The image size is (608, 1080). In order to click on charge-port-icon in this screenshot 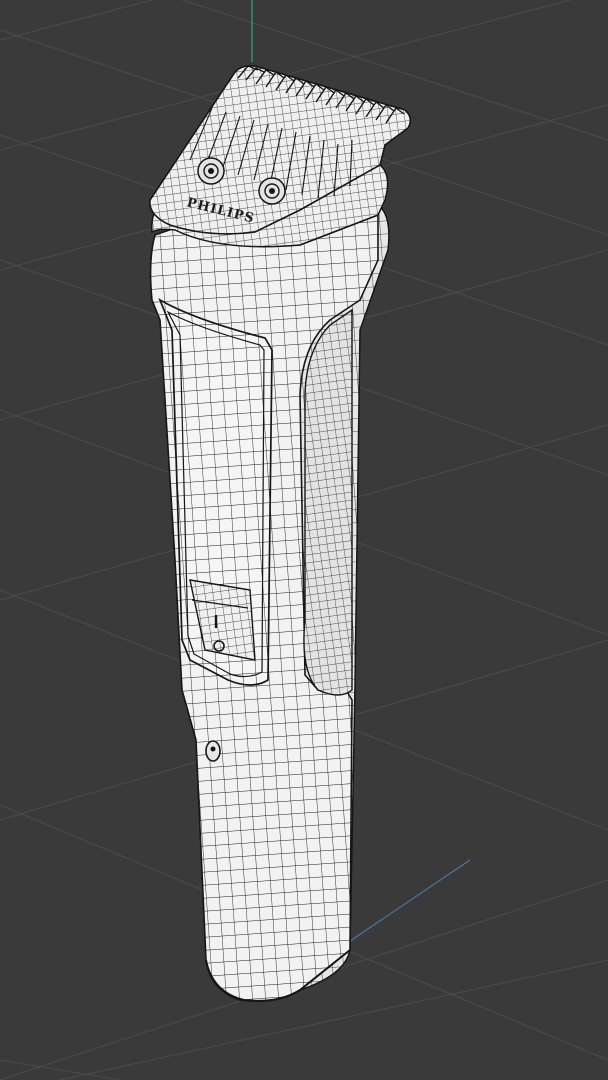, I will do `click(213, 751)`.